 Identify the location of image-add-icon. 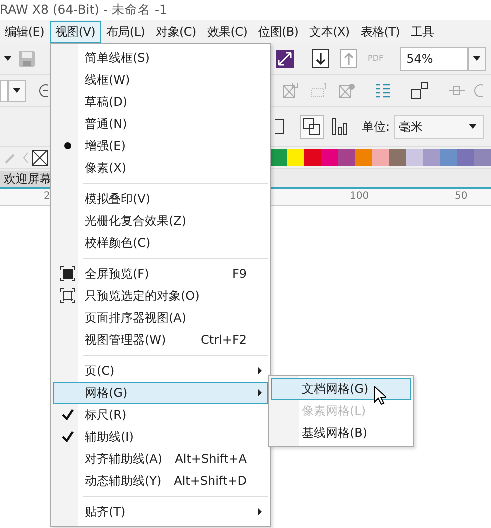
(291, 90).